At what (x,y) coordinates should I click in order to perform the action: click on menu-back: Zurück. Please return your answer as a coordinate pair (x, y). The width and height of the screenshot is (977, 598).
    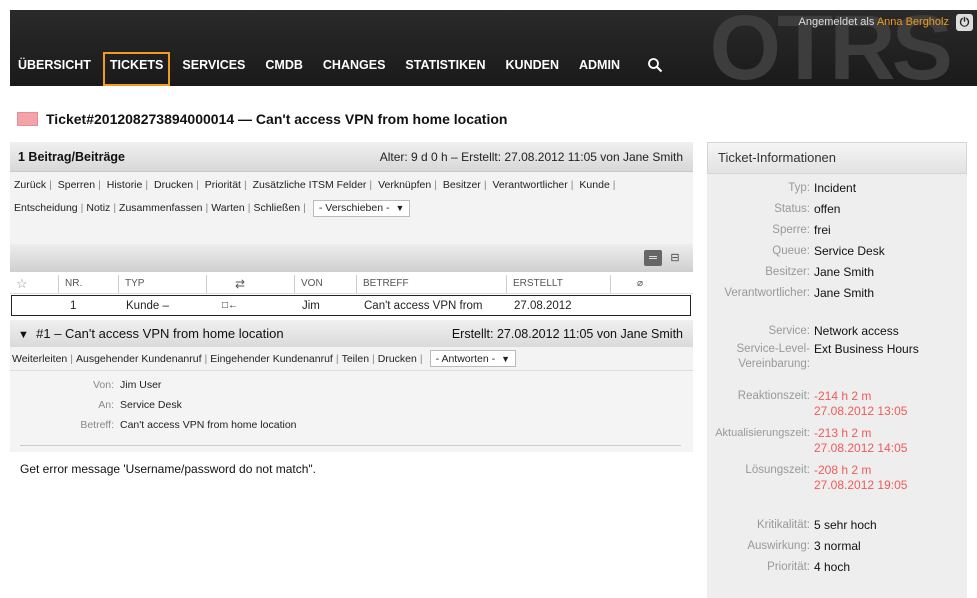
    Looking at the image, I should click on (30, 185).